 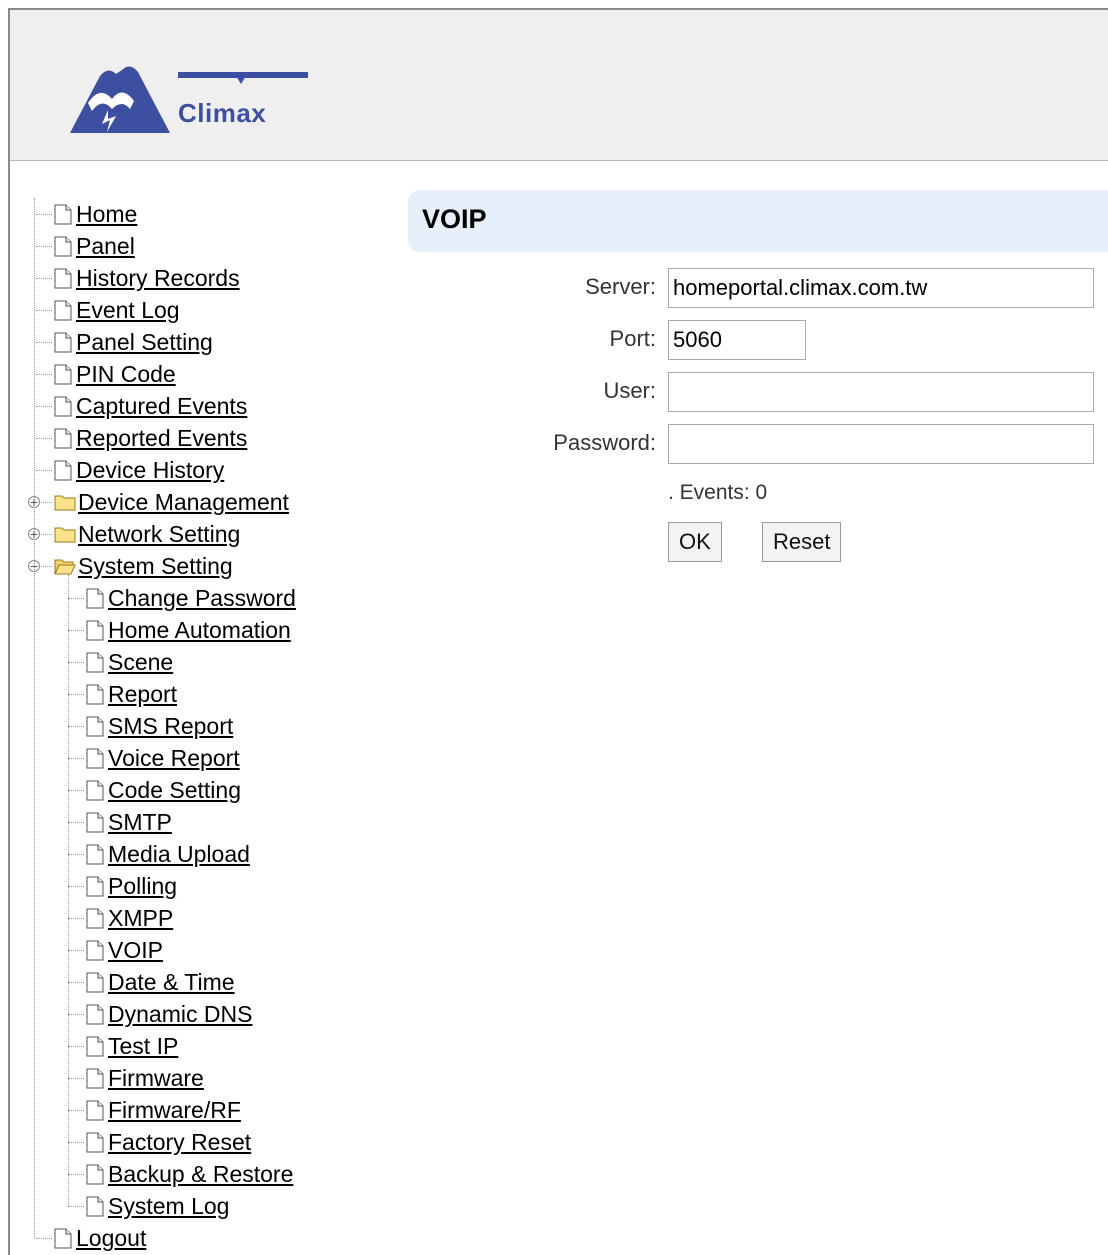 What do you see at coordinates (156, 1078) in the screenshot?
I see `nav-link: Firmware` at bounding box center [156, 1078].